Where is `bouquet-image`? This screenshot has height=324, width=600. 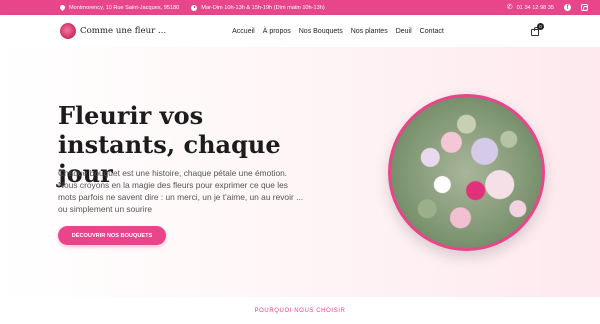 bouquet-image is located at coordinates (466, 172).